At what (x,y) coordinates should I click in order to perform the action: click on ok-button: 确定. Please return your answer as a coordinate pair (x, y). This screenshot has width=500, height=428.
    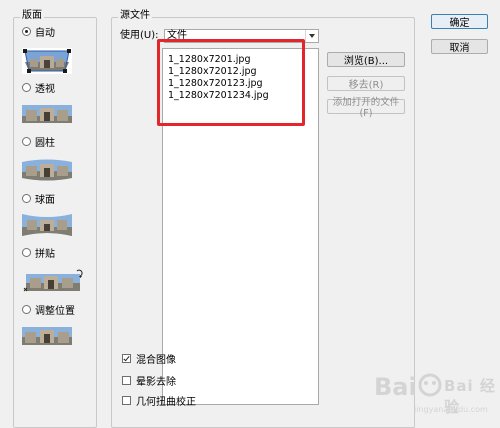
    Looking at the image, I should click on (459, 21).